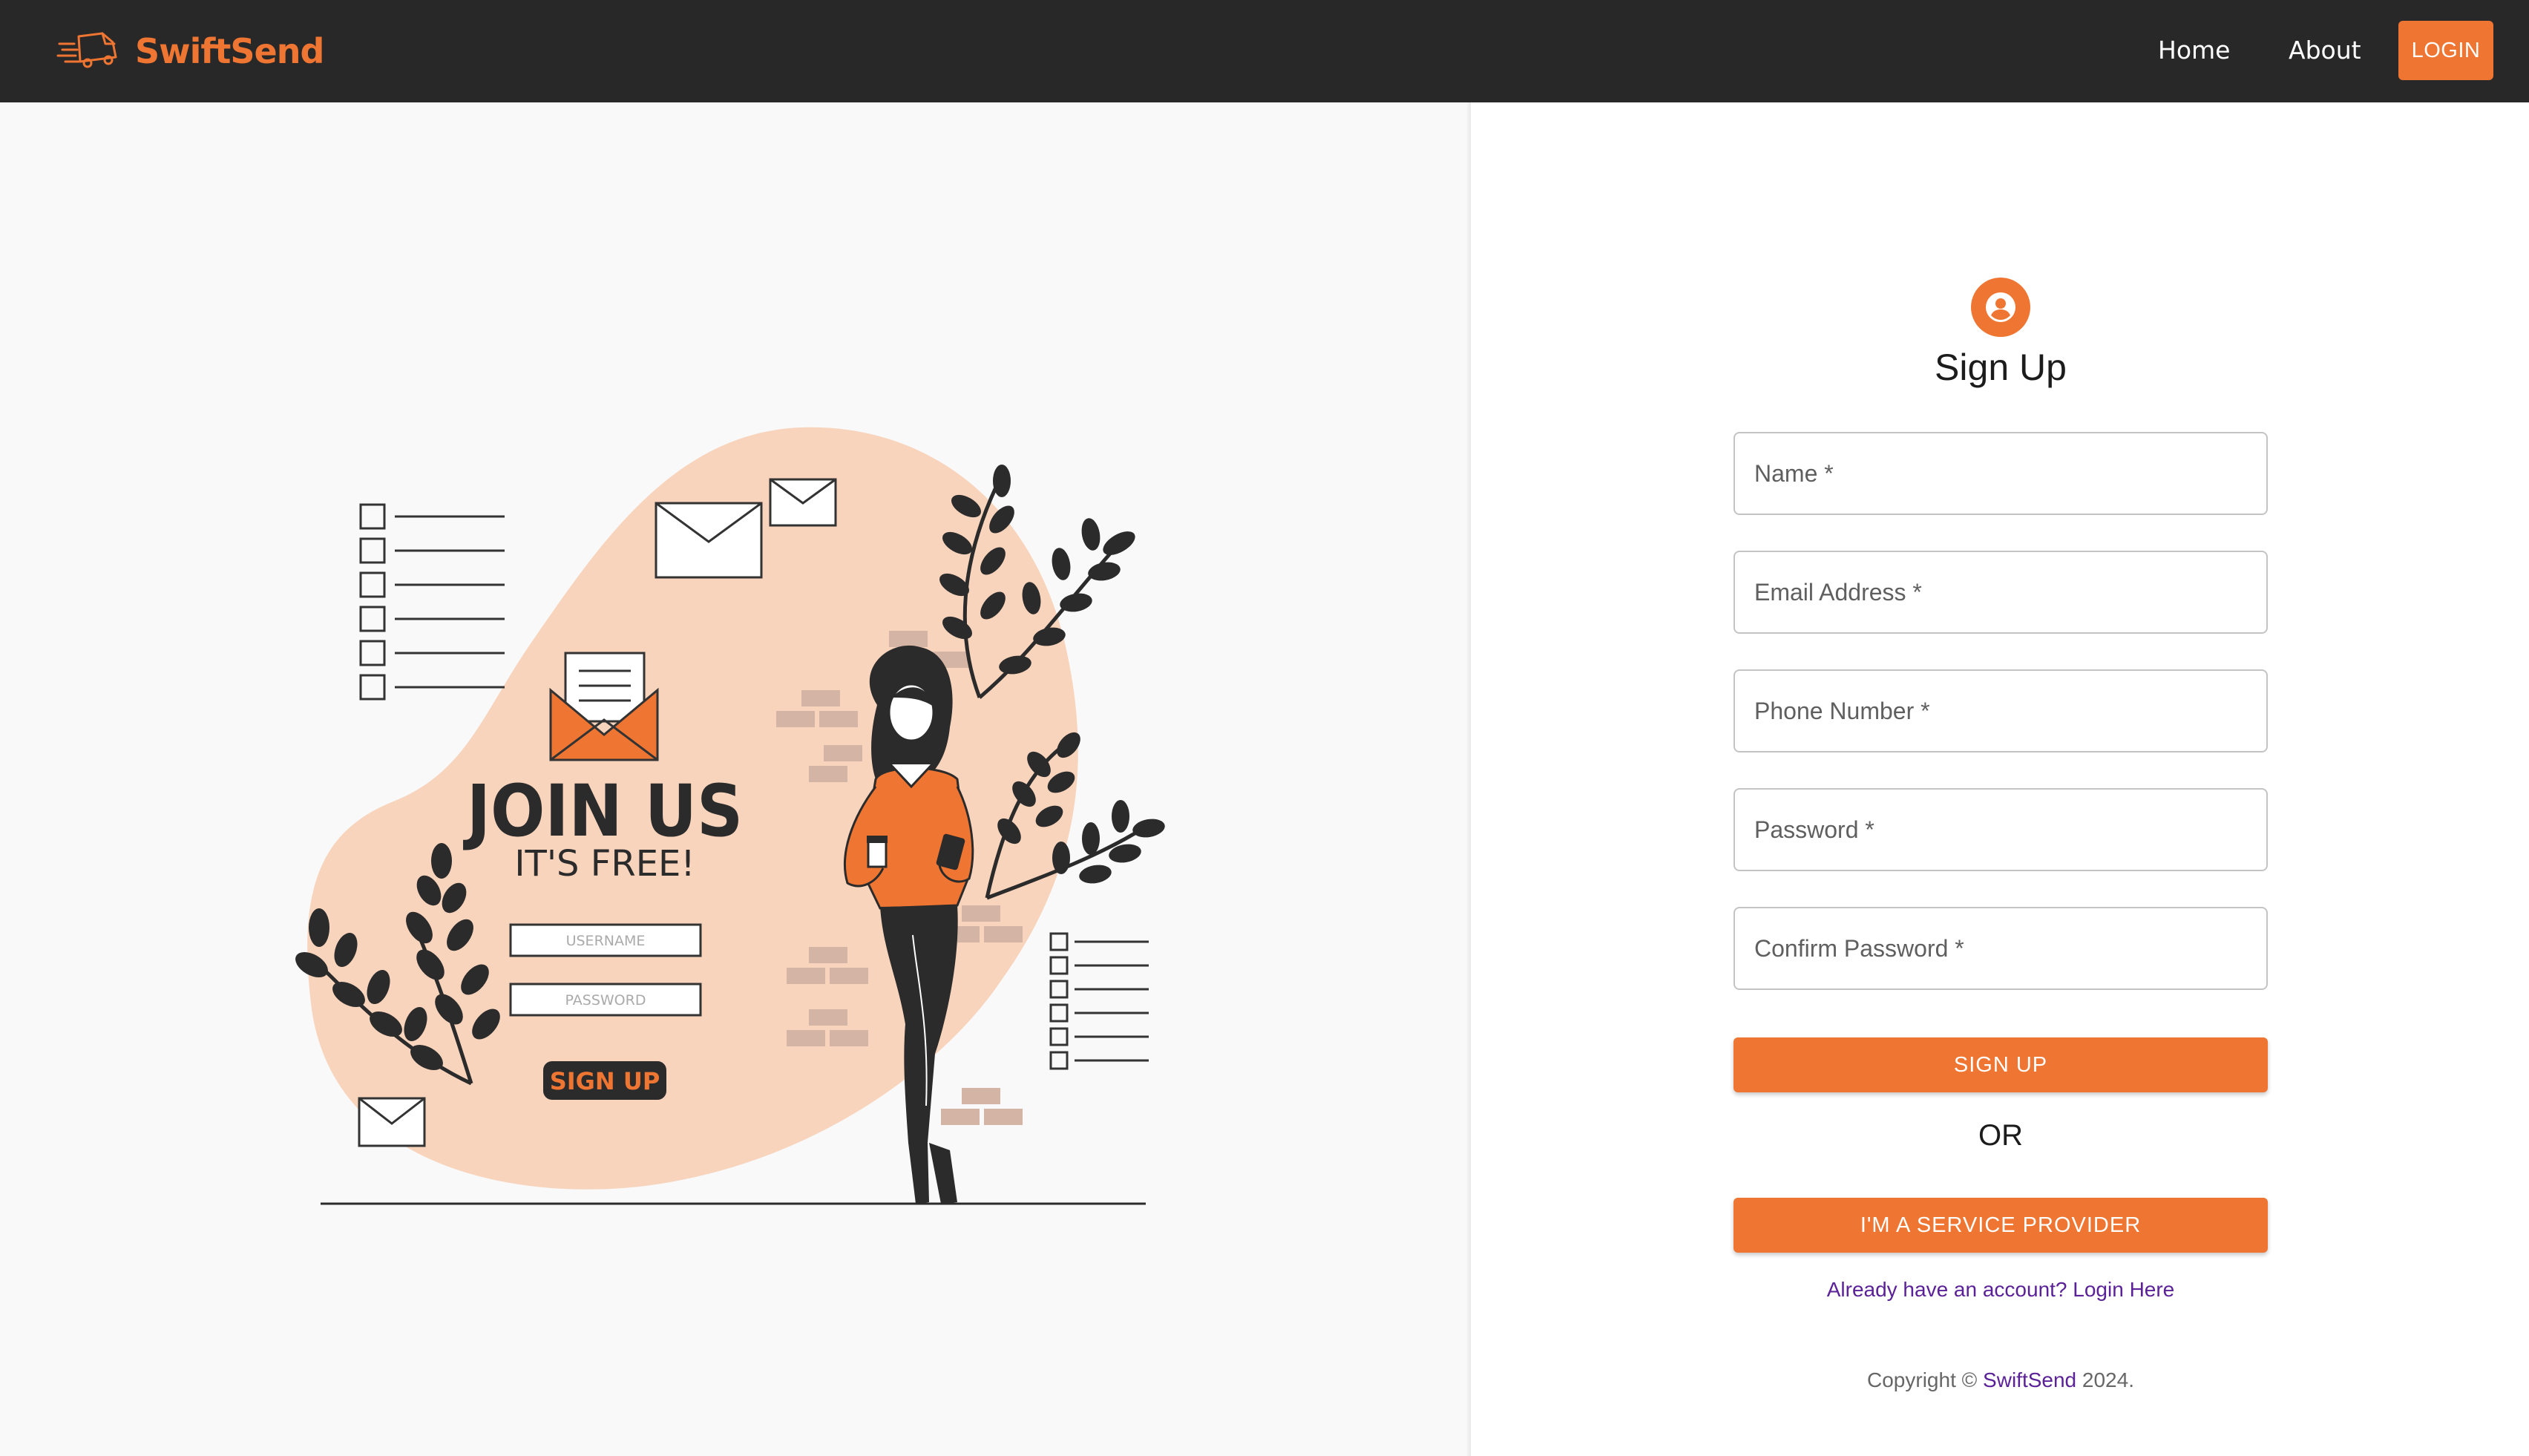  Describe the element at coordinates (1265, 51) in the screenshot. I see `top-navbar: SwiftSend Home About LOGIN` at that location.